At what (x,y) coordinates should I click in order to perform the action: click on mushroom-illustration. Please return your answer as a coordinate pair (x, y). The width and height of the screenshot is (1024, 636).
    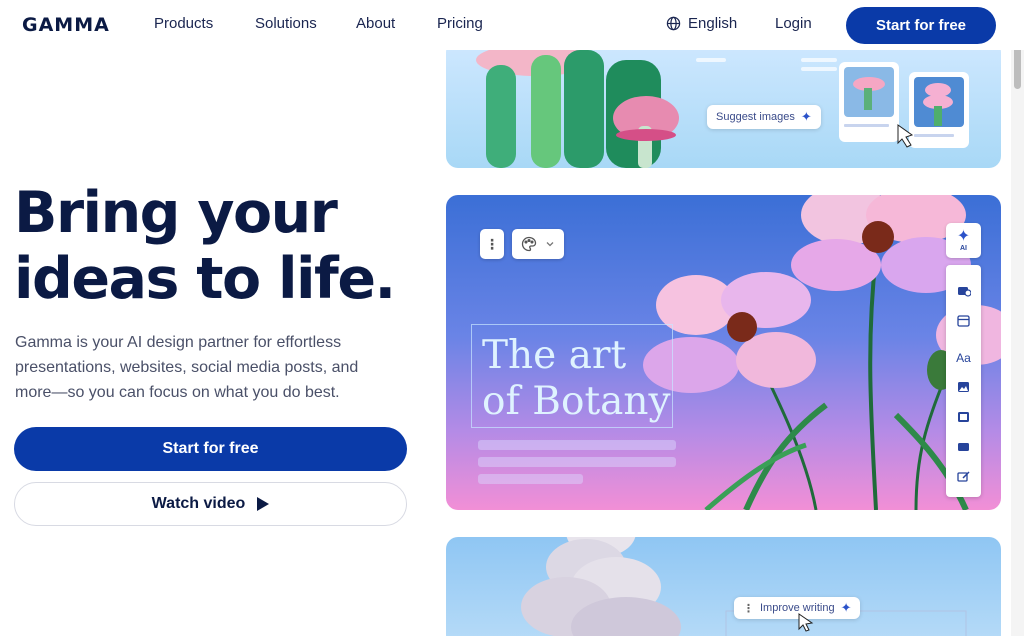
    Looking at the image, I should click on (722, 106).